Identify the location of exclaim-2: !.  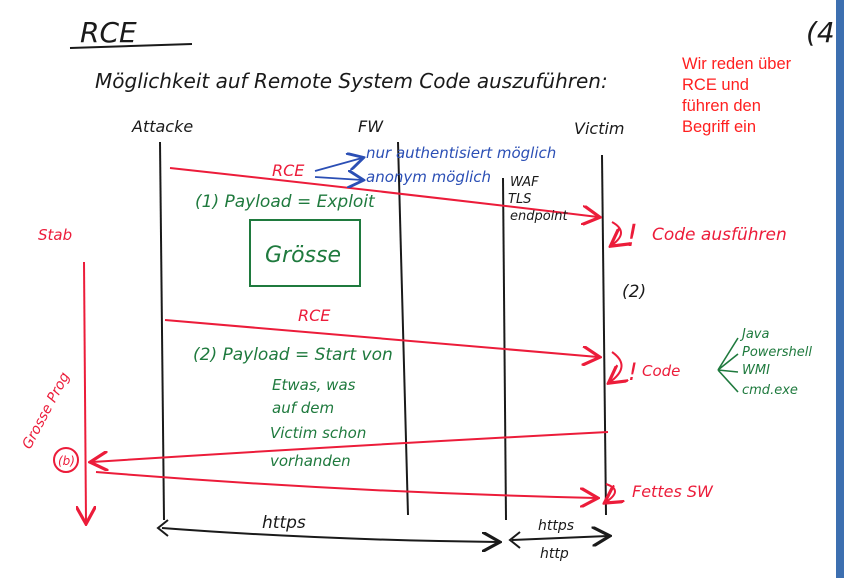
(633, 372).